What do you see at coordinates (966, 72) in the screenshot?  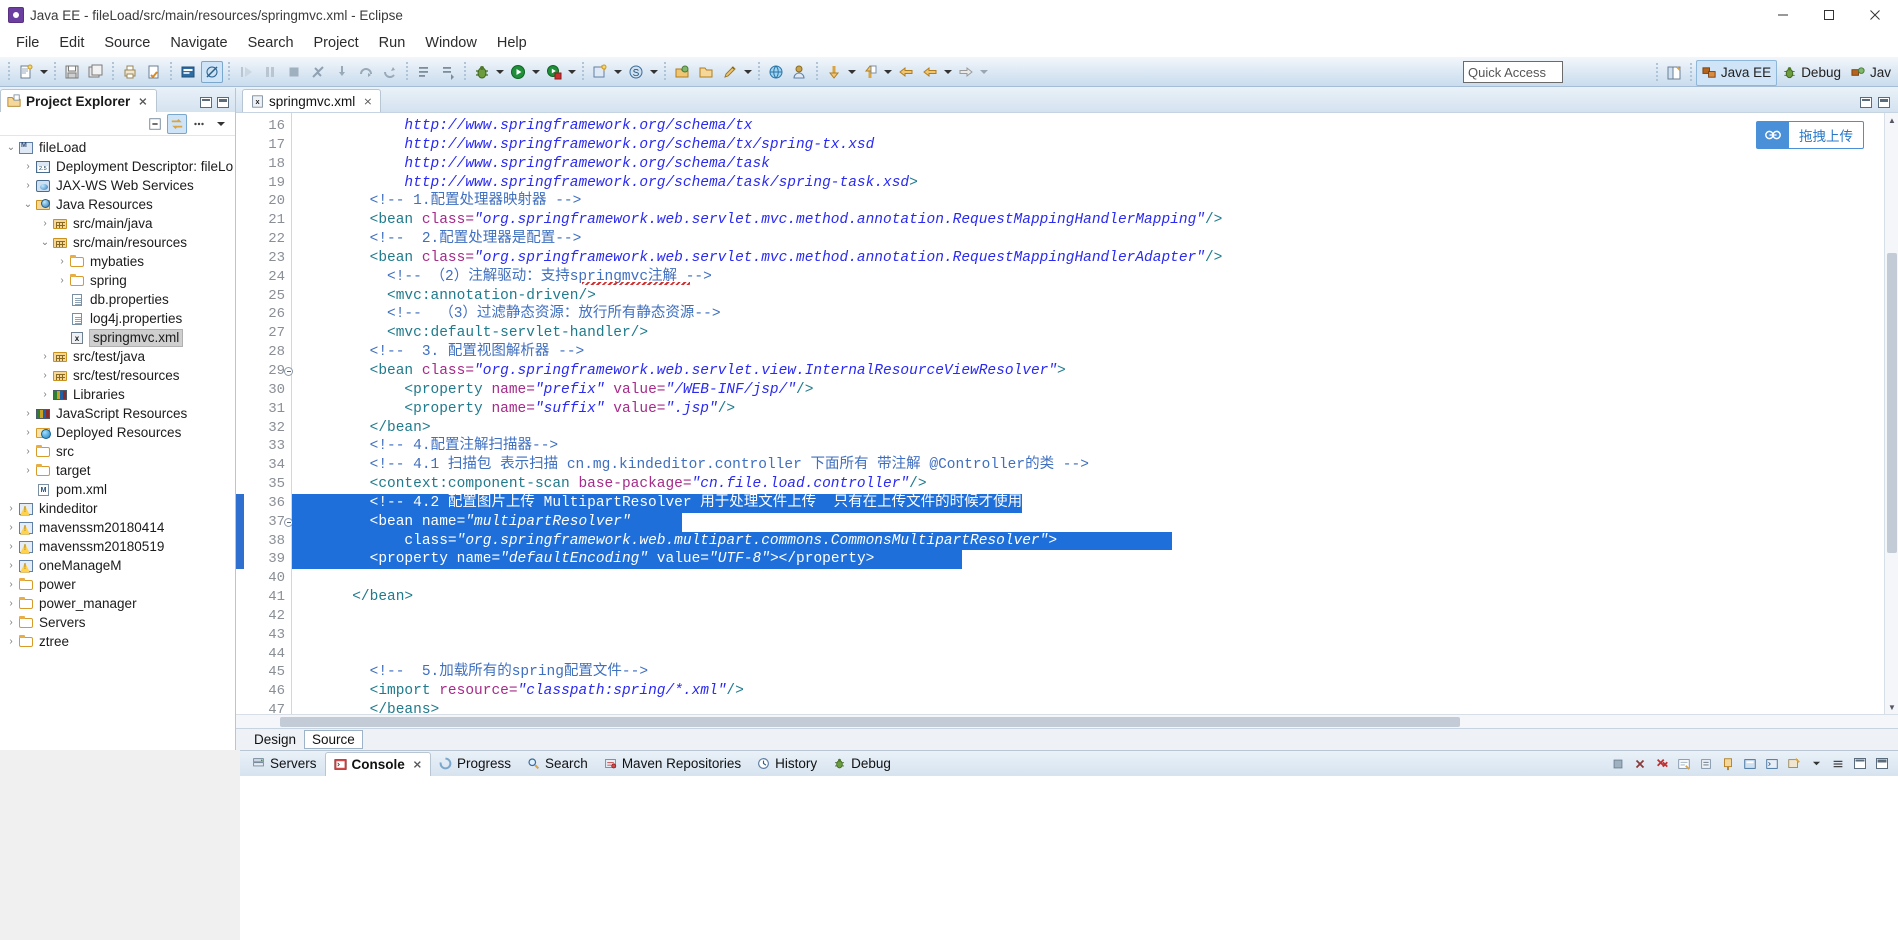 I see `forward-nav-icon` at bounding box center [966, 72].